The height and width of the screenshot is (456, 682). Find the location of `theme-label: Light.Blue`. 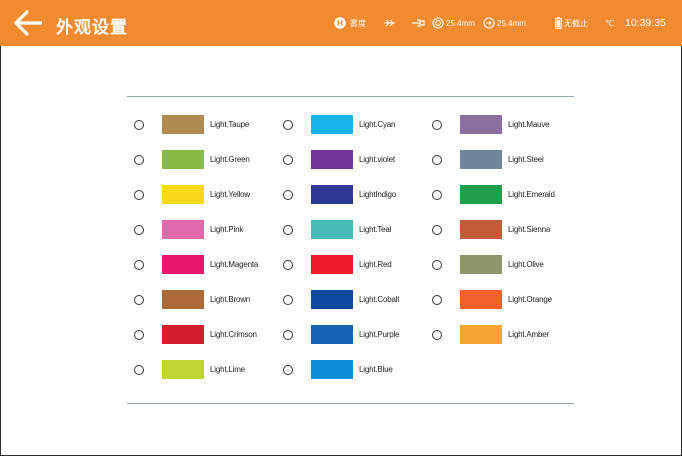

theme-label: Light.Blue is located at coordinates (376, 369).